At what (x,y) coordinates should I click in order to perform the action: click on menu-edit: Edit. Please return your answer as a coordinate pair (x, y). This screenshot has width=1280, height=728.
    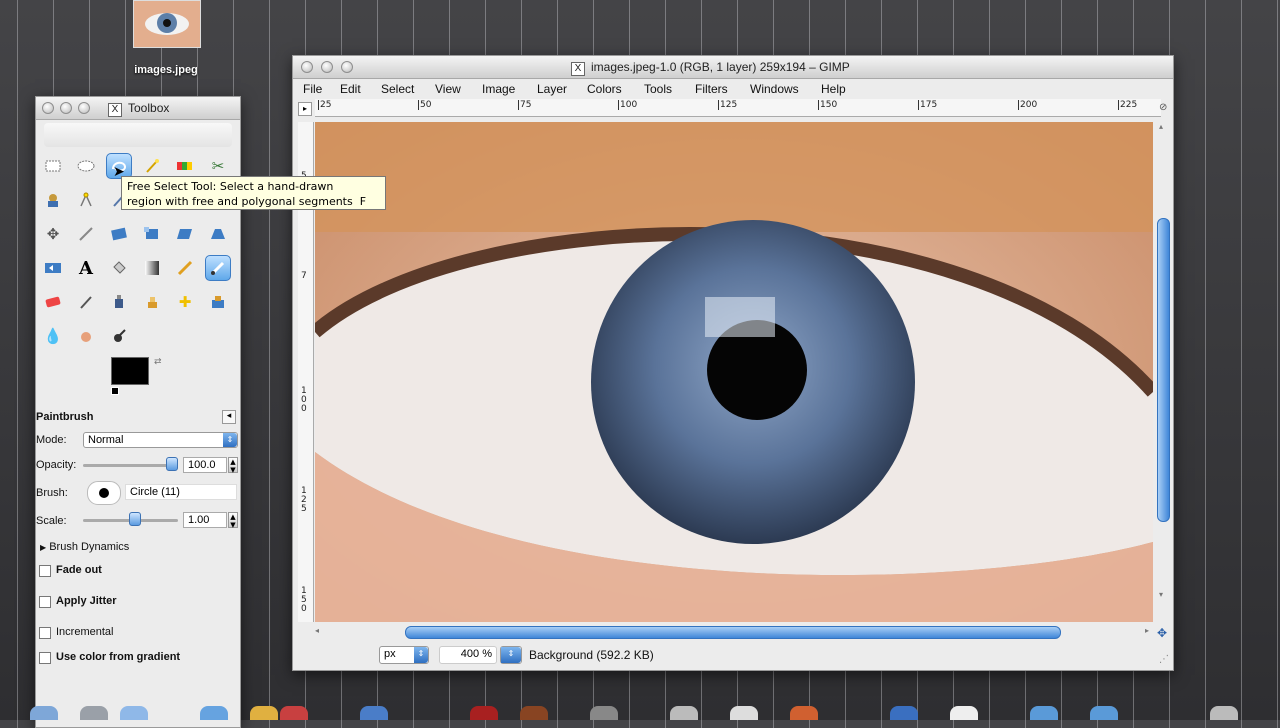
    Looking at the image, I should click on (350, 89).